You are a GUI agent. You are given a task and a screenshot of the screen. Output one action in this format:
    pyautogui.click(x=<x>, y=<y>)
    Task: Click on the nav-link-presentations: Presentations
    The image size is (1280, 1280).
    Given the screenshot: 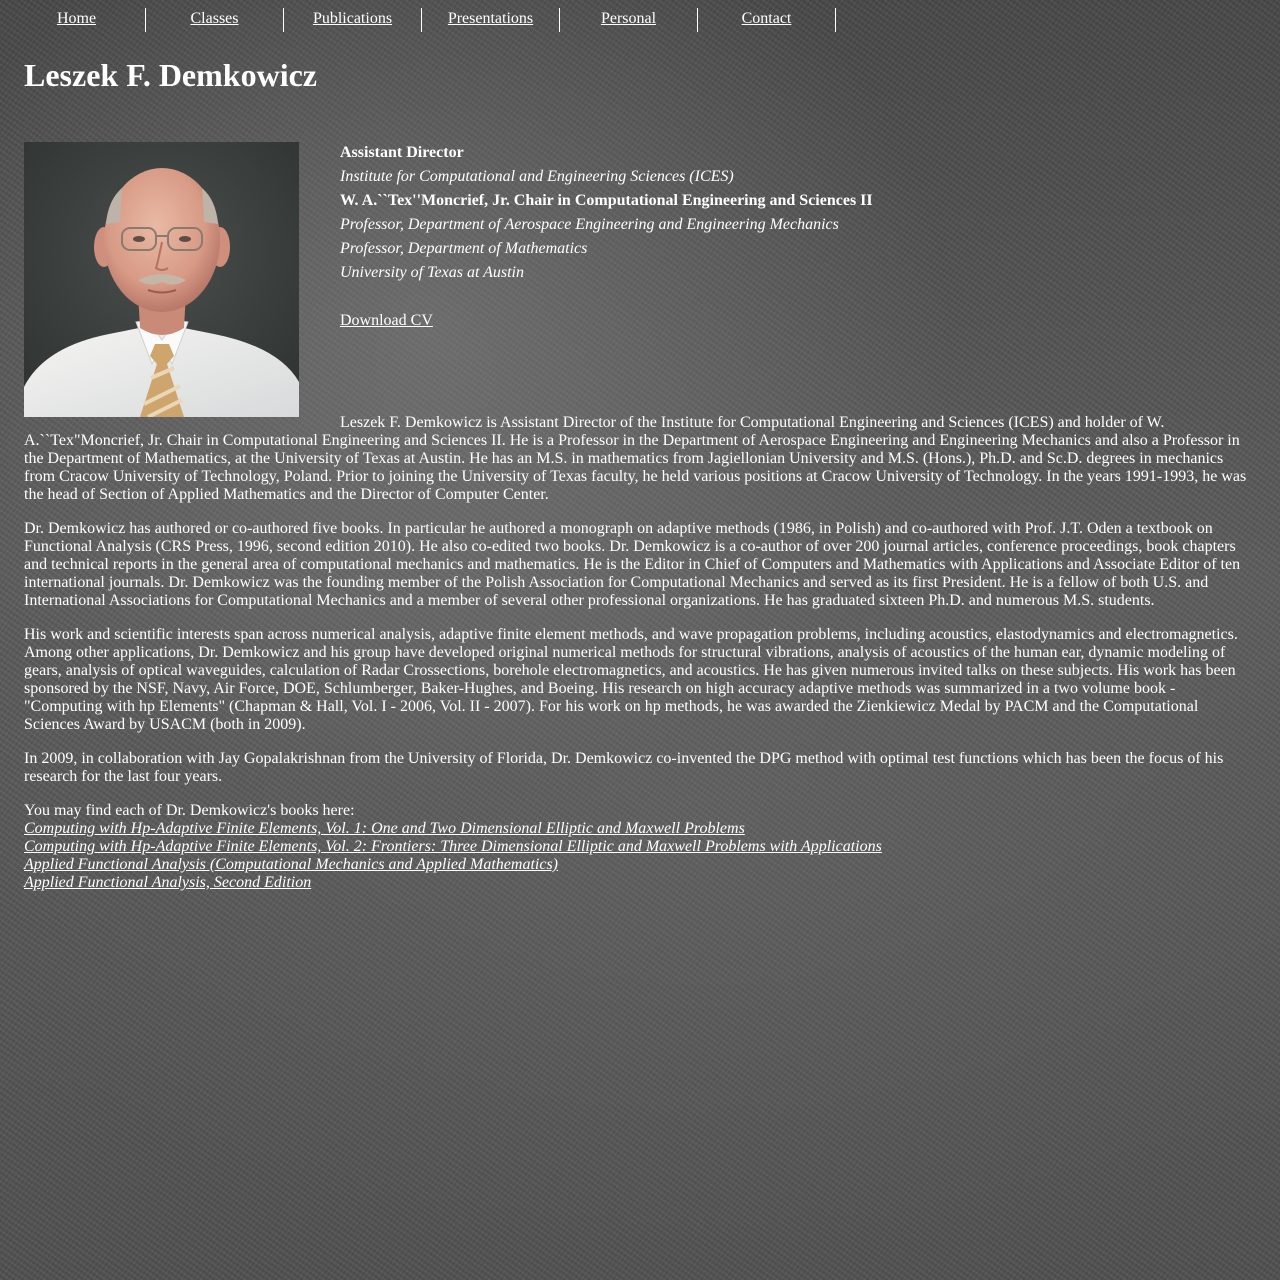 What is the action you would take?
    pyautogui.click(x=490, y=18)
    